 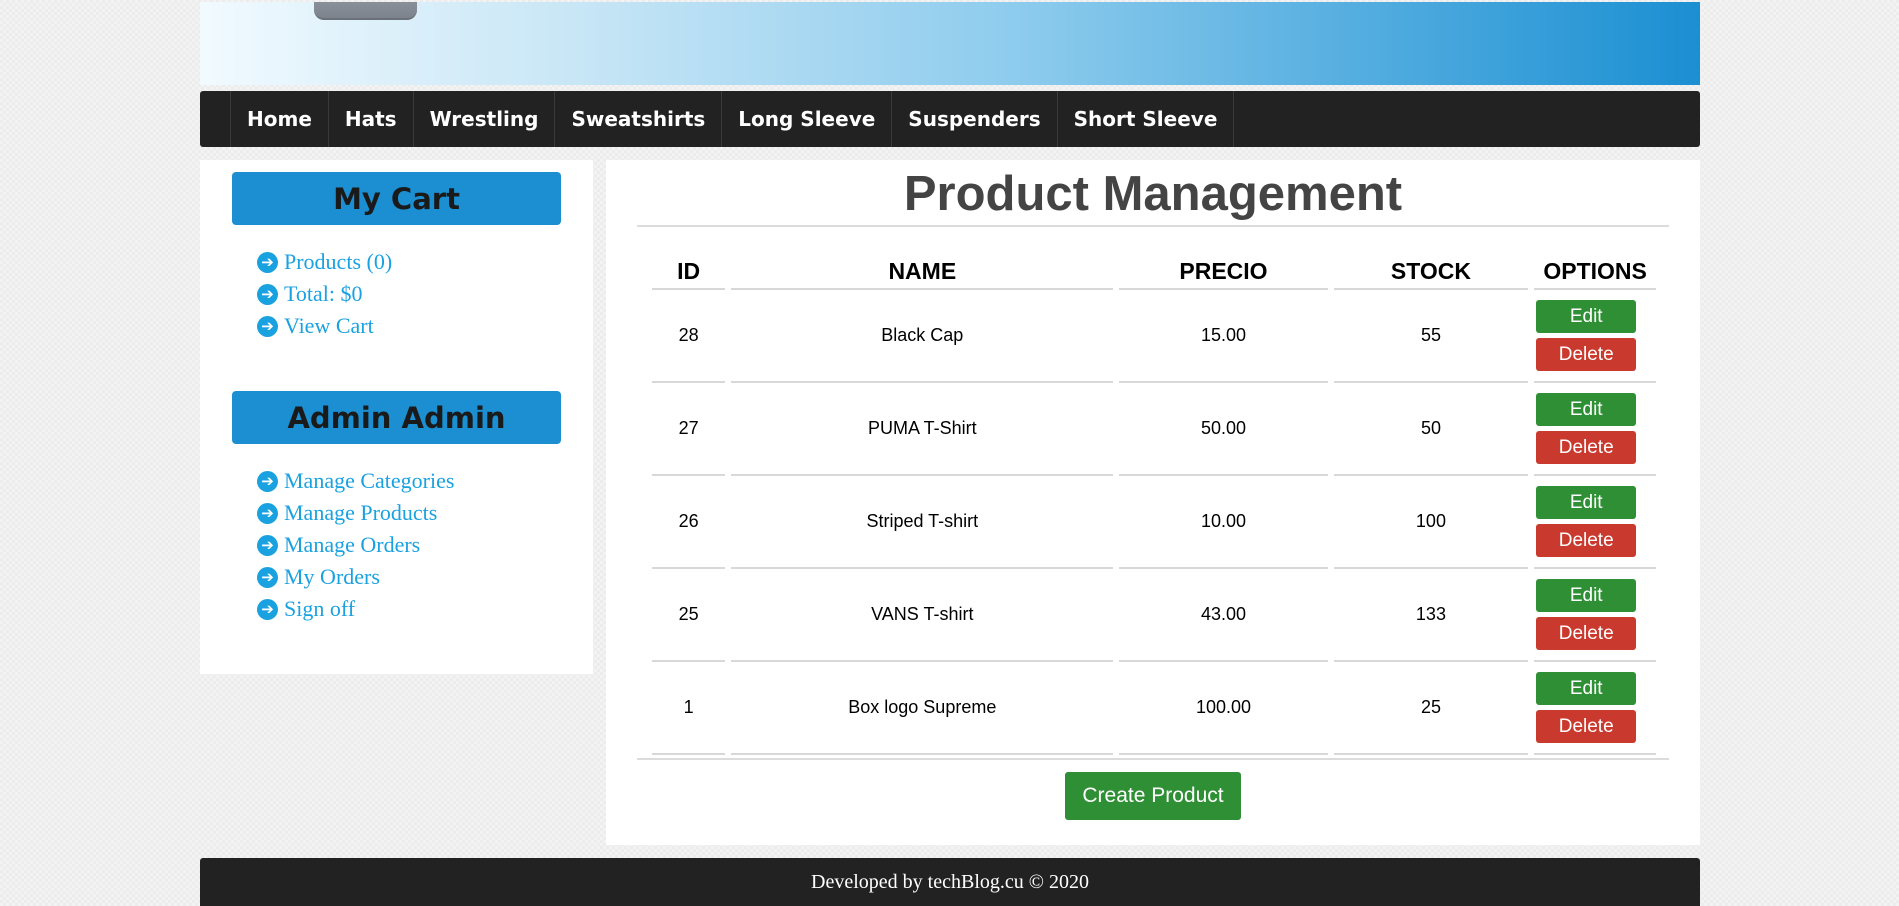 I want to click on nav-item-short-sleeve: Short Sleeve, so click(x=1145, y=119).